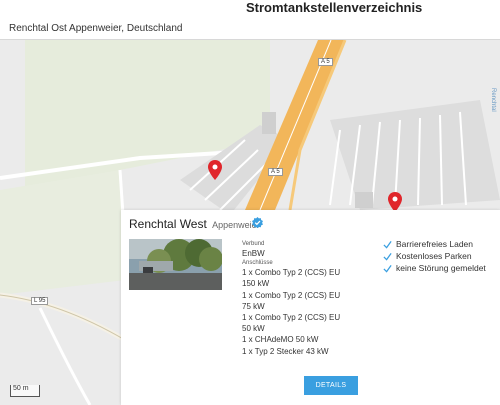 Image resolution: width=500 pixels, height=405 pixels. Describe the element at coordinates (40, 301) in the screenshot. I see `road-label-l95: L 95` at that location.